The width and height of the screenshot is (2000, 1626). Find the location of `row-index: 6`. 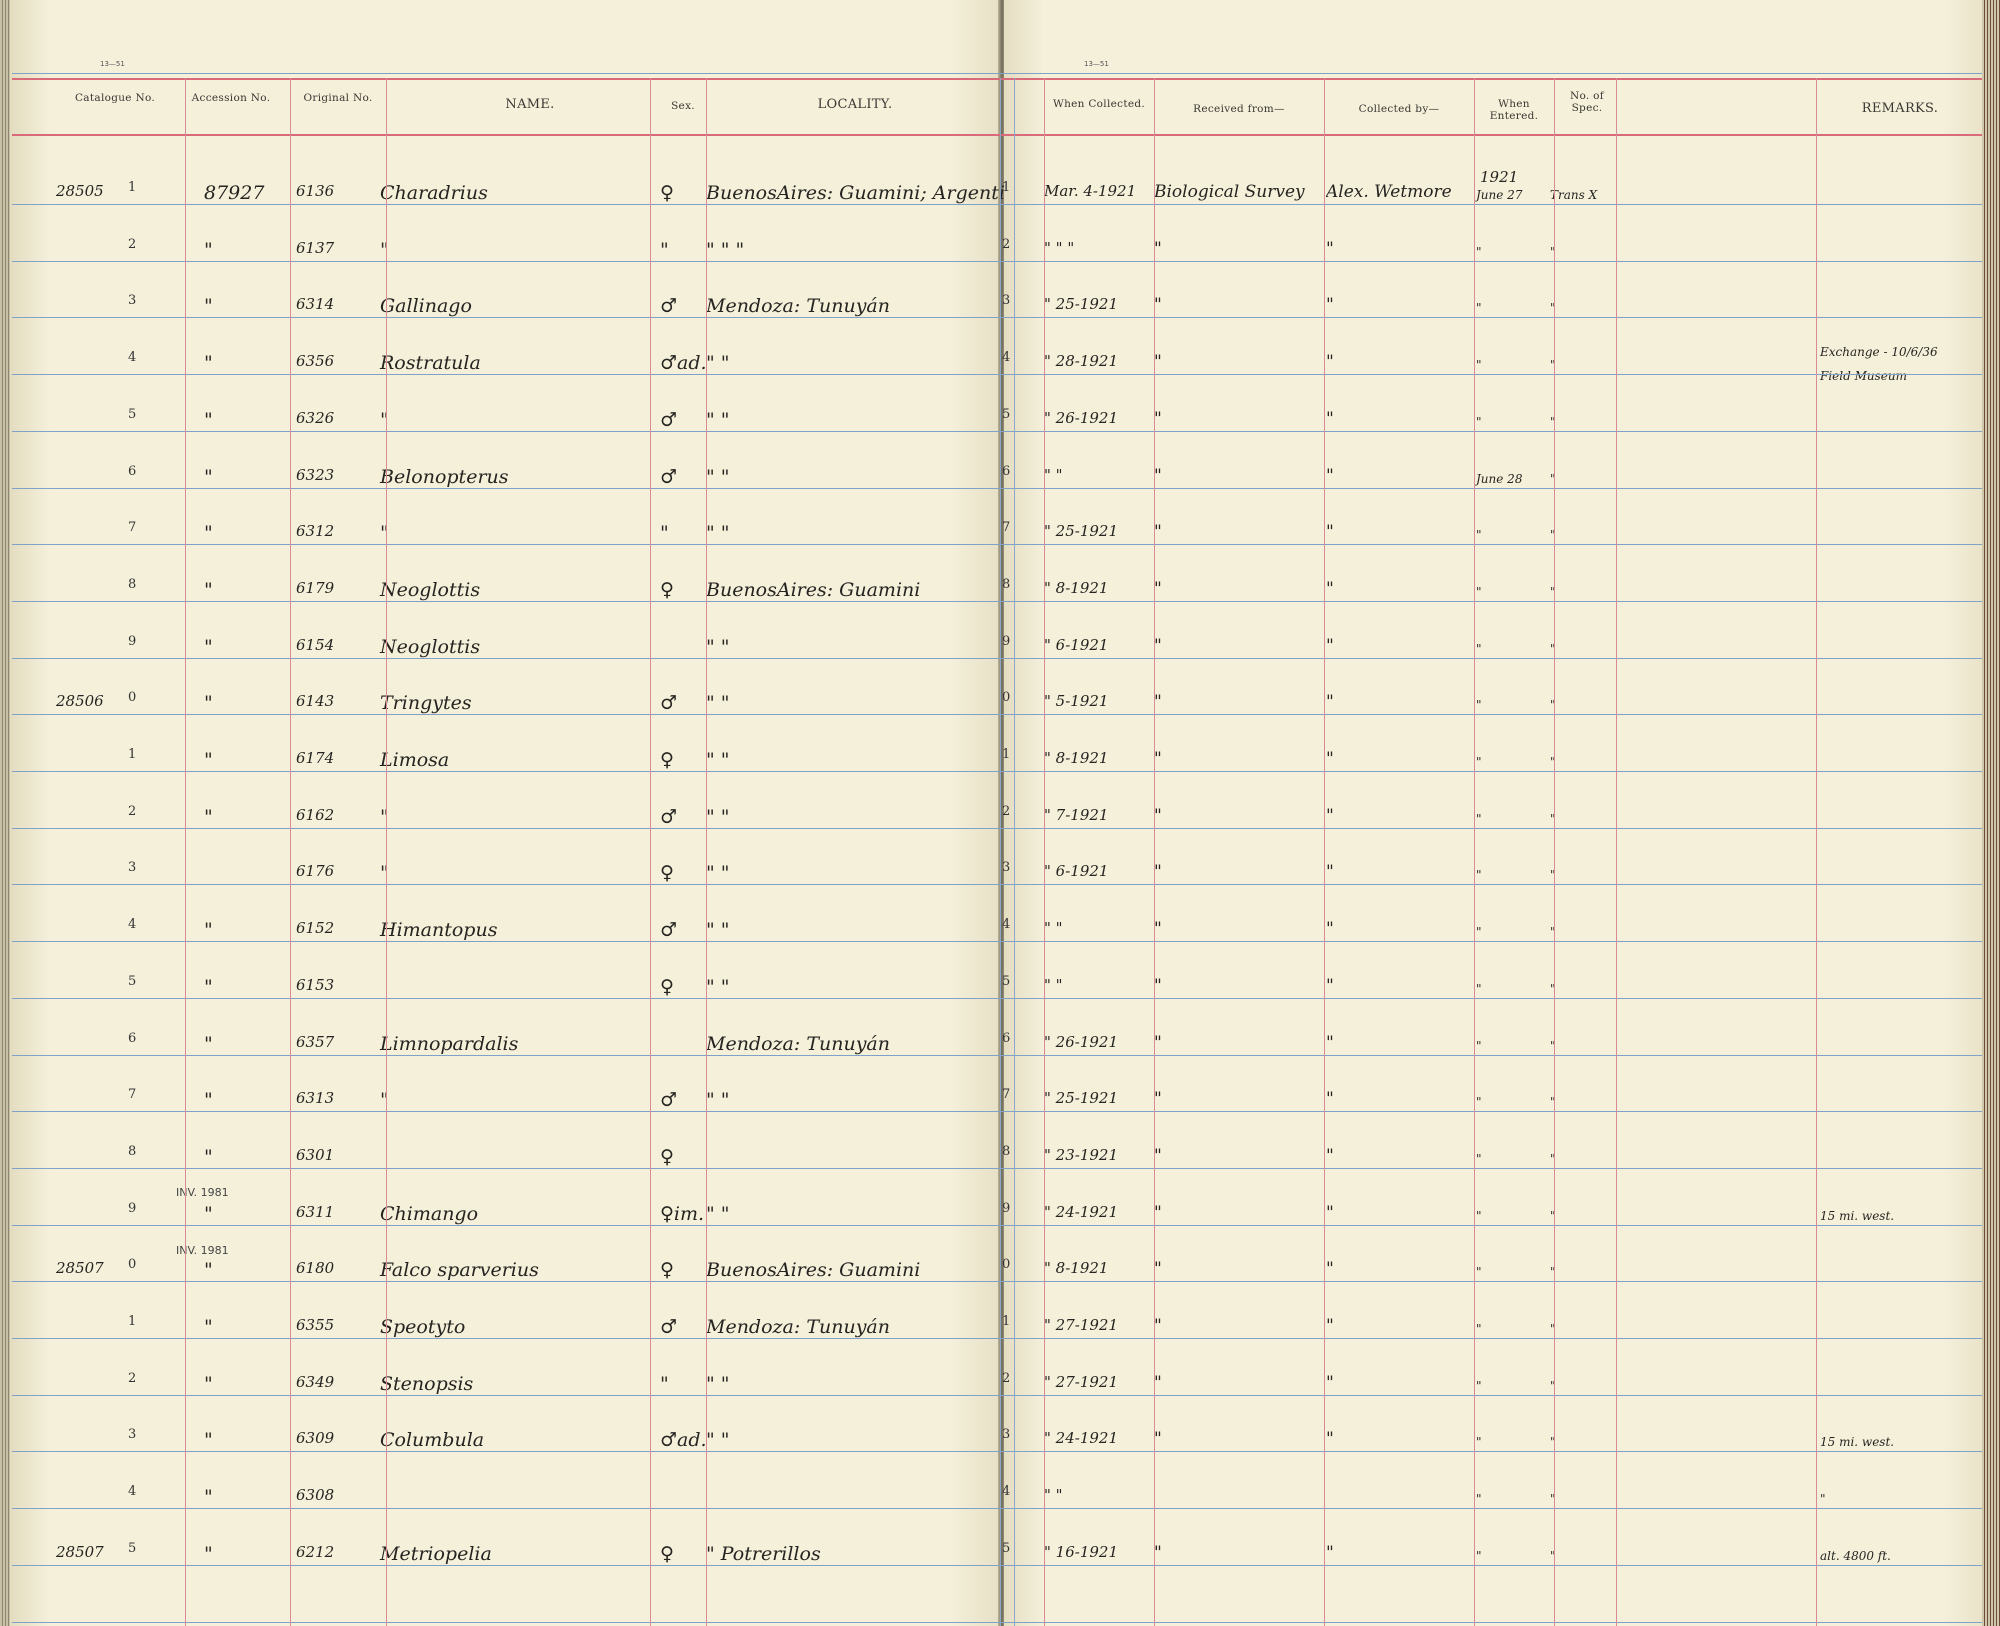

row-index: 6 is located at coordinates (132, 471).